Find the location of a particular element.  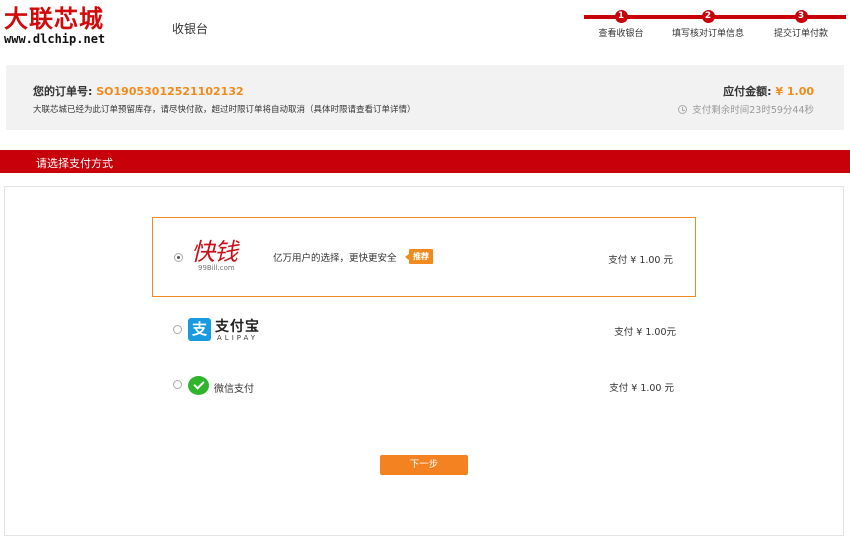

99bill-logo: 快钱 99Bill.com is located at coordinates (223, 258).